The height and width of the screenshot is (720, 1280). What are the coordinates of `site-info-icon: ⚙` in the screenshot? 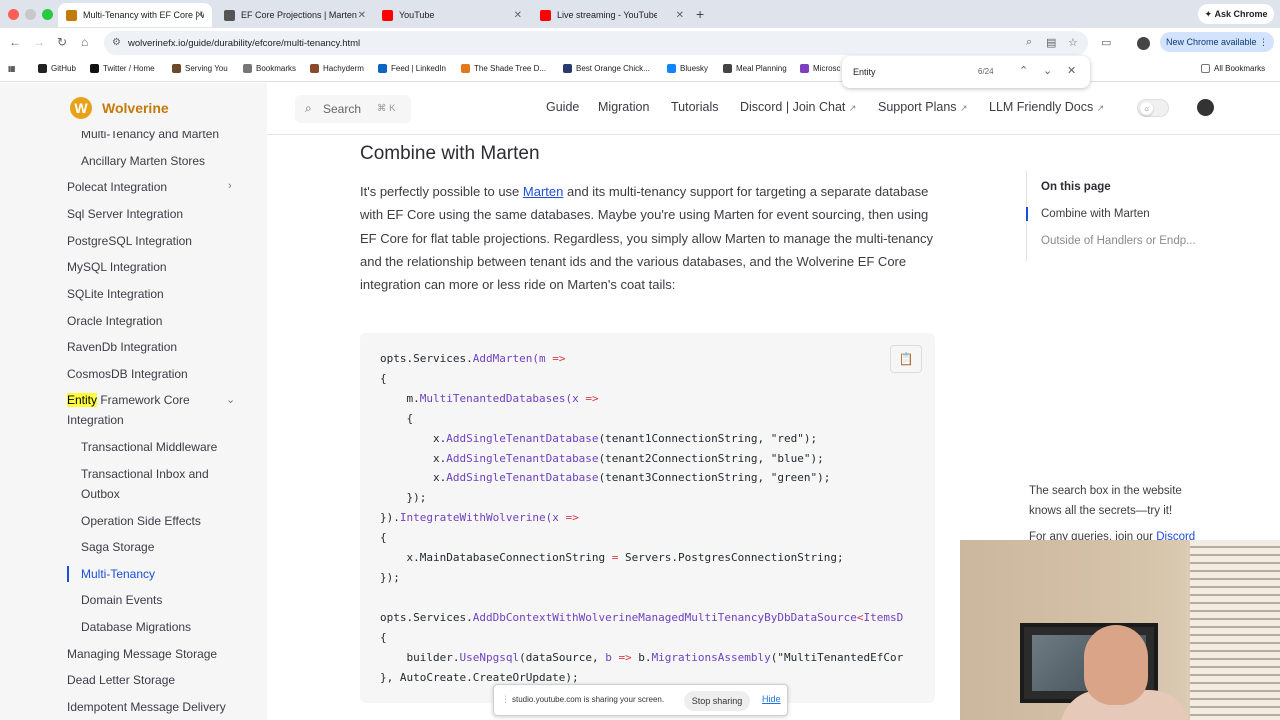 It's located at (116, 42).